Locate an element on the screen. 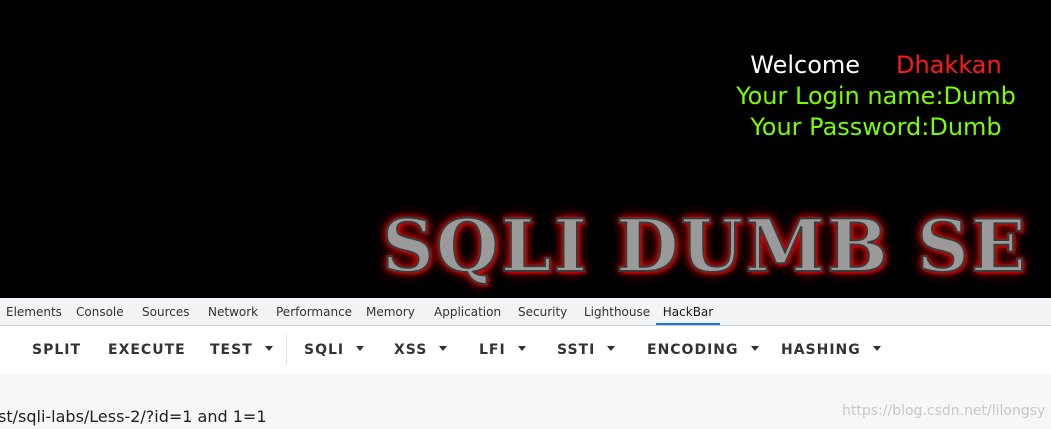  execute-button-label: EXECUTE is located at coordinates (147, 350).